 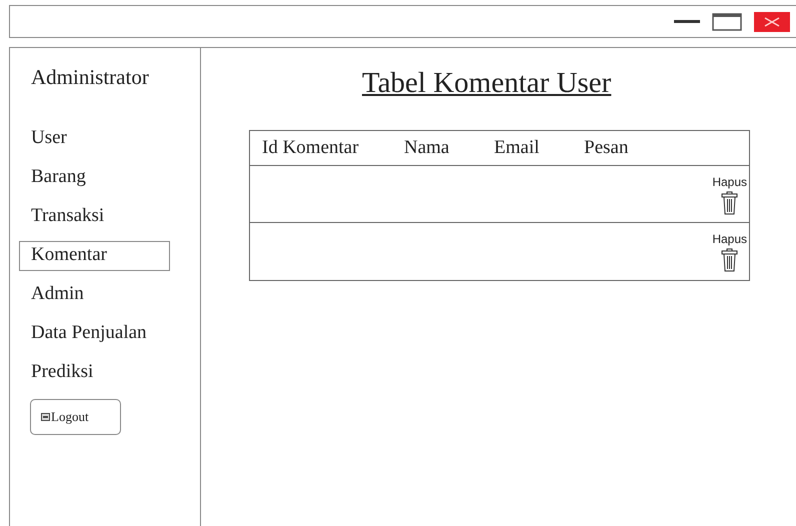 What do you see at coordinates (727, 21) in the screenshot?
I see `maximize-icon` at bounding box center [727, 21].